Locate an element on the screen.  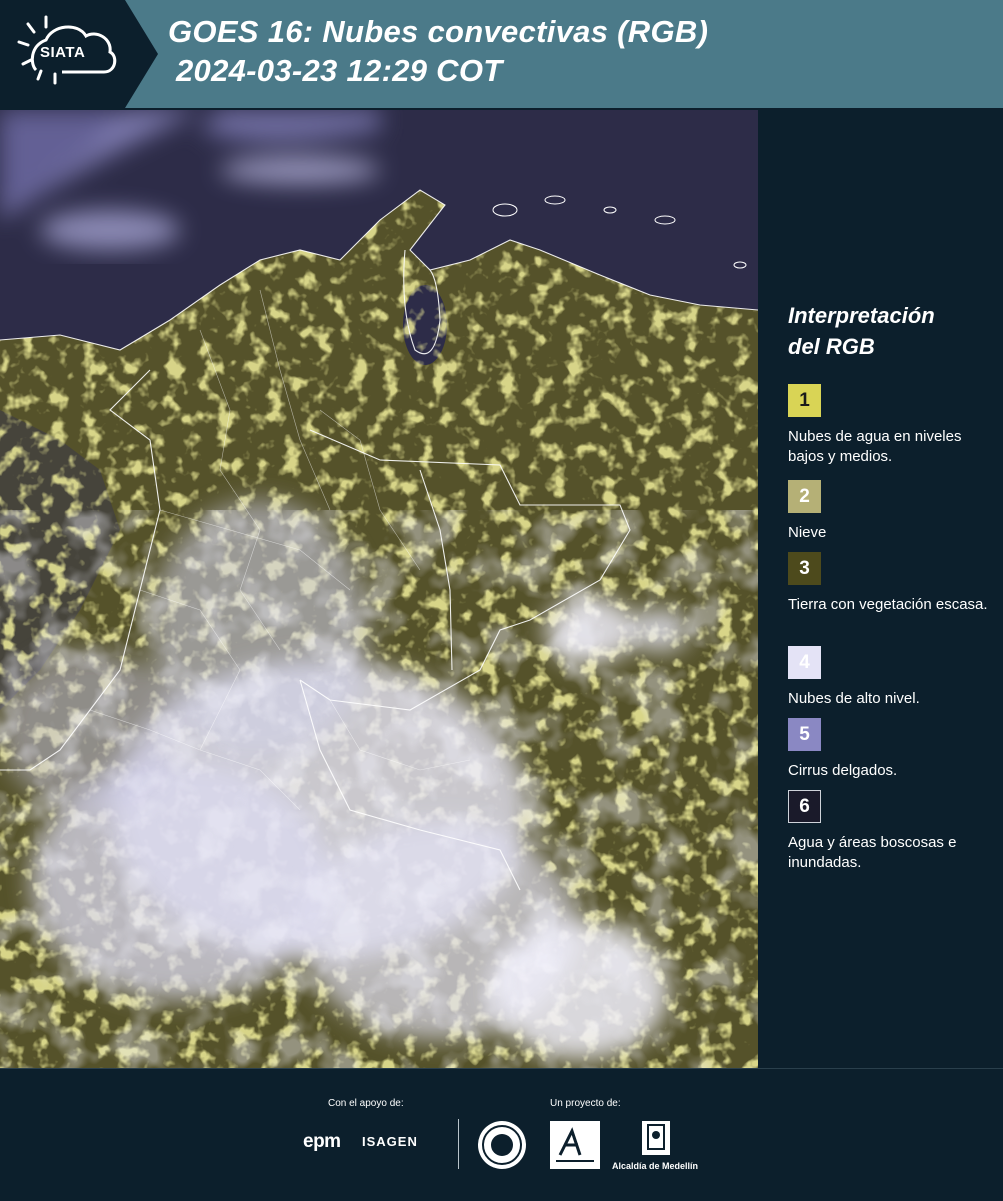
alcaldia-medellin-icon is located at coordinates (656, 1138).